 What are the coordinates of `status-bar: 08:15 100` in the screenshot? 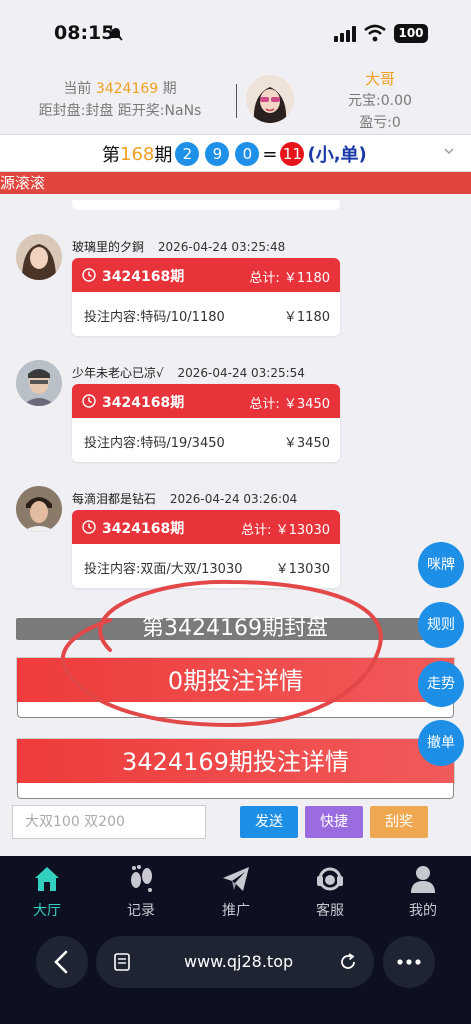 It's located at (235, 33).